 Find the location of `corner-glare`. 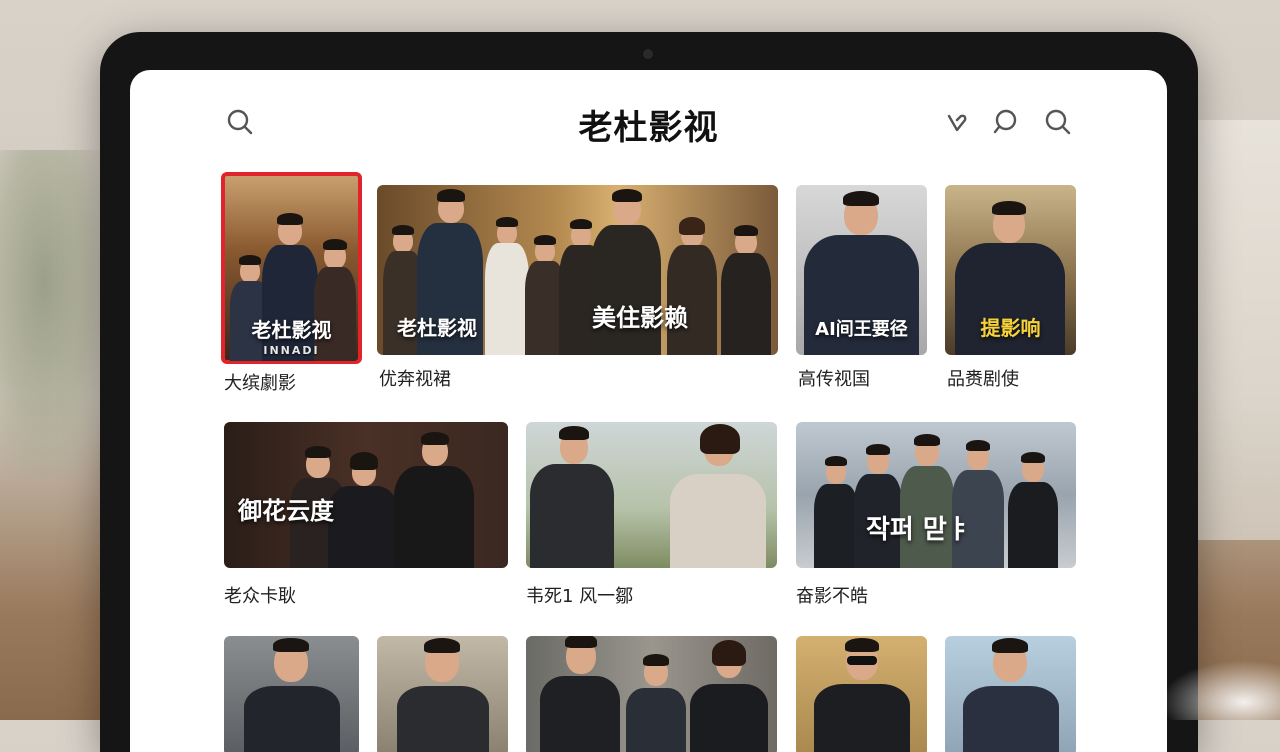

corner-glare is located at coordinates (1220, 690).